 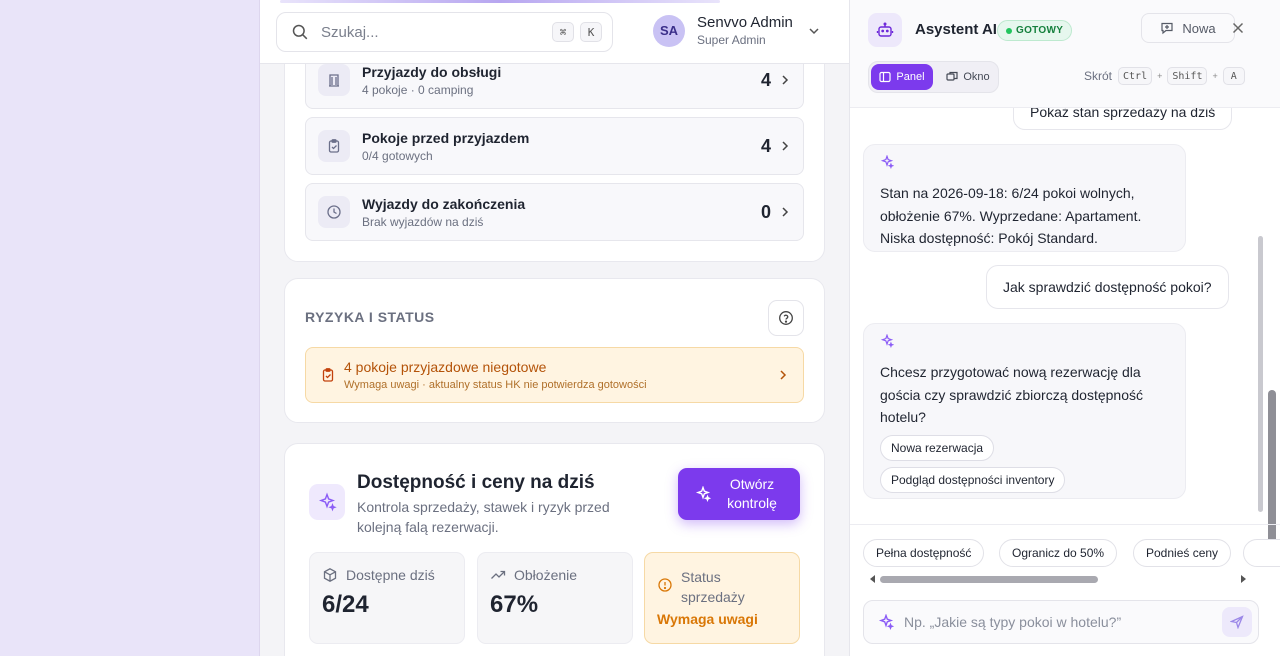 I want to click on quick-actions-scrollbar-thumb, so click(x=989, y=579).